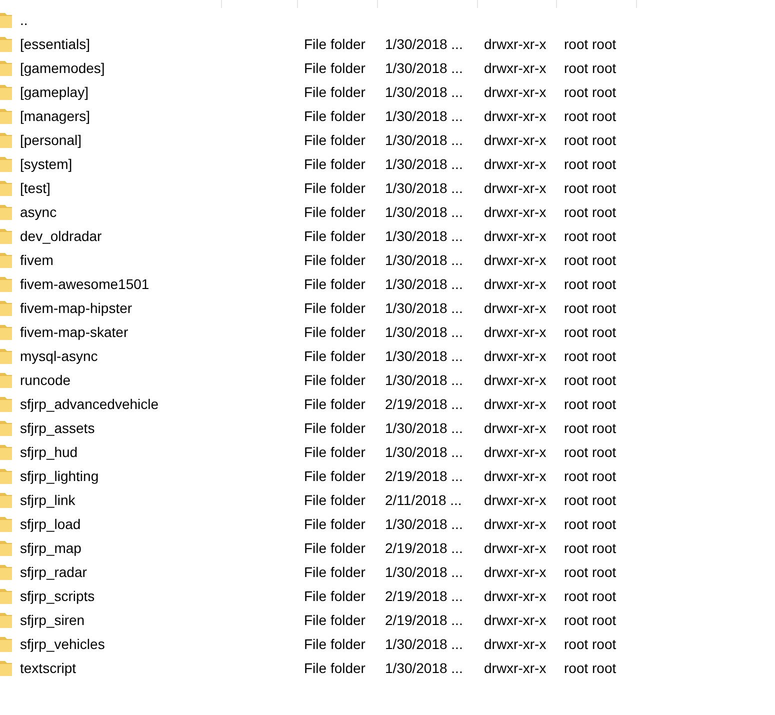  Describe the element at coordinates (55, 44) in the screenshot. I see `file-name: [essentials]` at that location.